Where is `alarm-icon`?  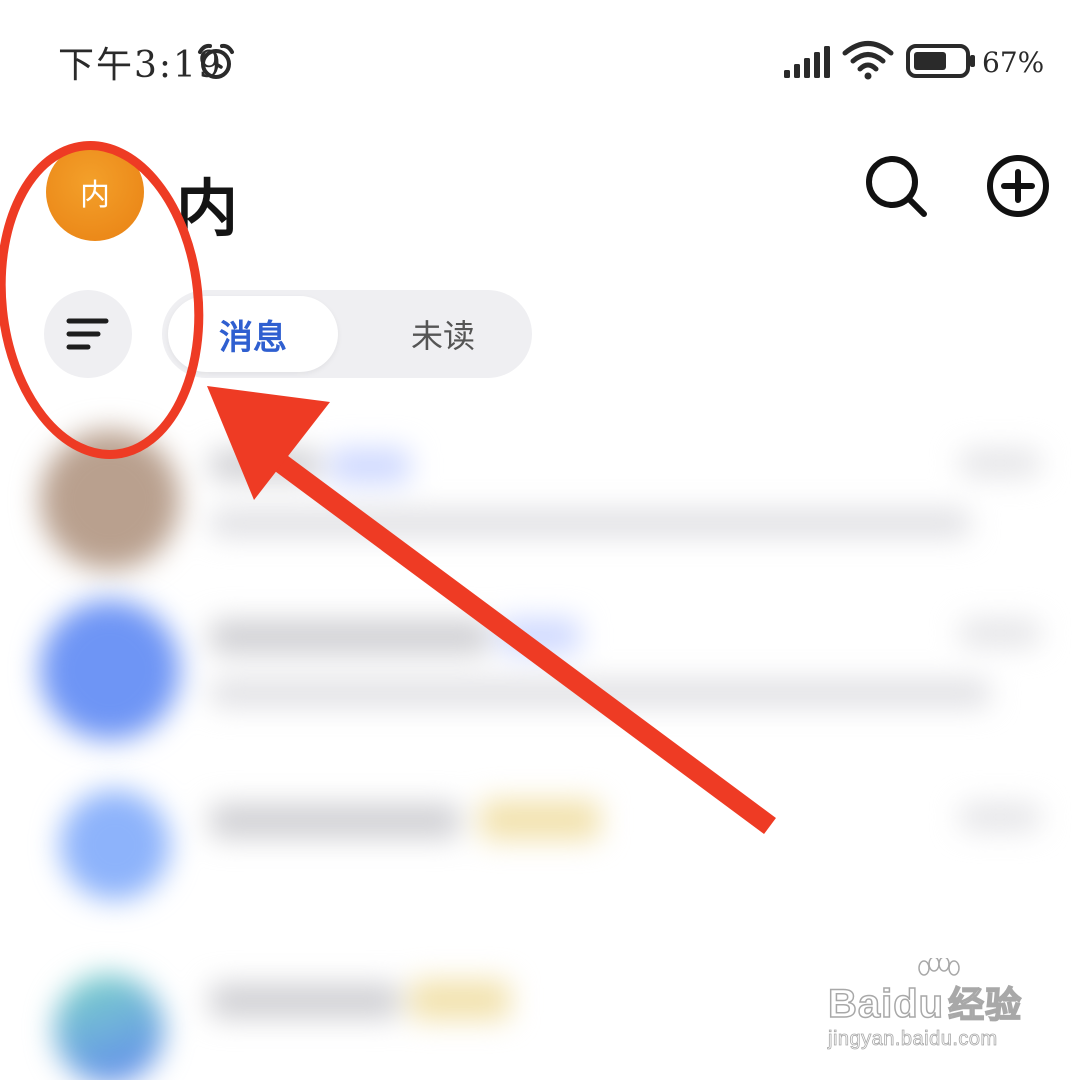
alarm-icon is located at coordinates (216, 61).